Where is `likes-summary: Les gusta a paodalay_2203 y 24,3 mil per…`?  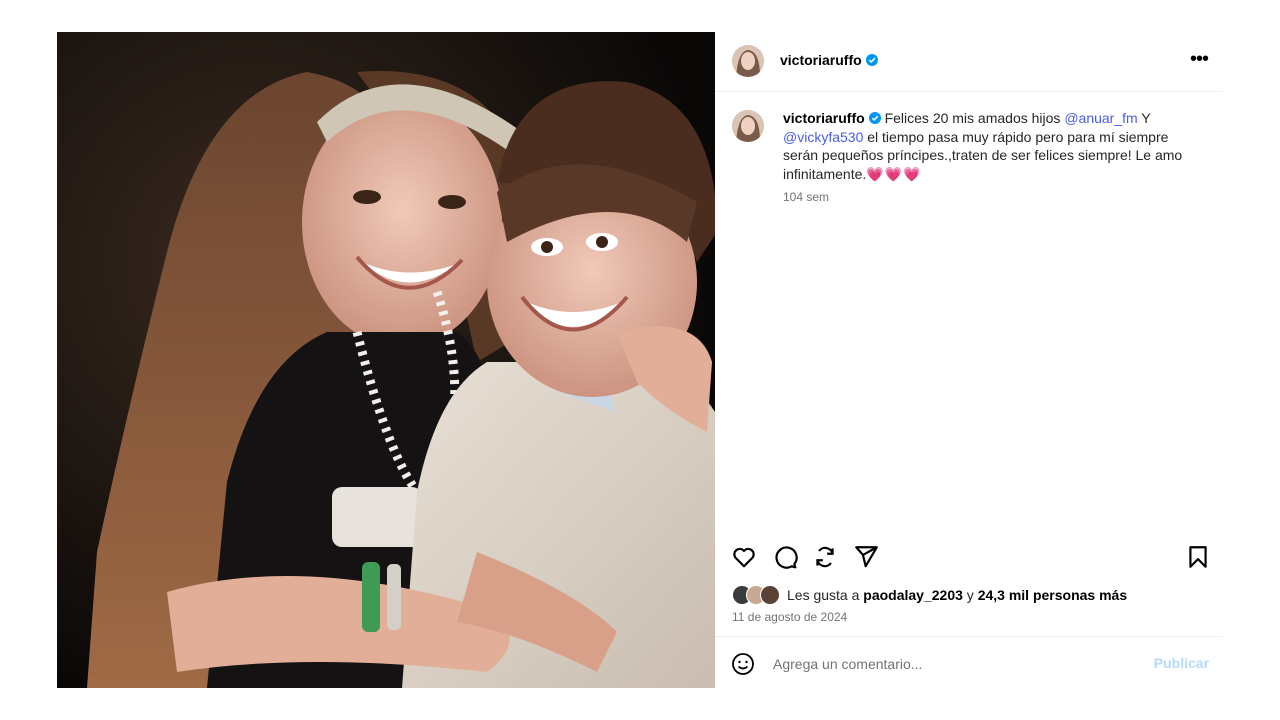
likes-summary: Les gusta a paodalay_2203 y 24,3 mil per… is located at coordinates (972, 594).